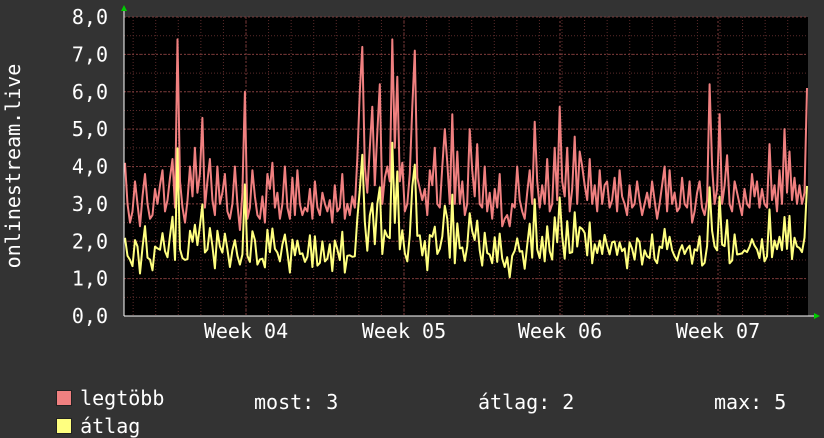  I want to click on y-axis-label: onlinestream.live, so click(13, 166).